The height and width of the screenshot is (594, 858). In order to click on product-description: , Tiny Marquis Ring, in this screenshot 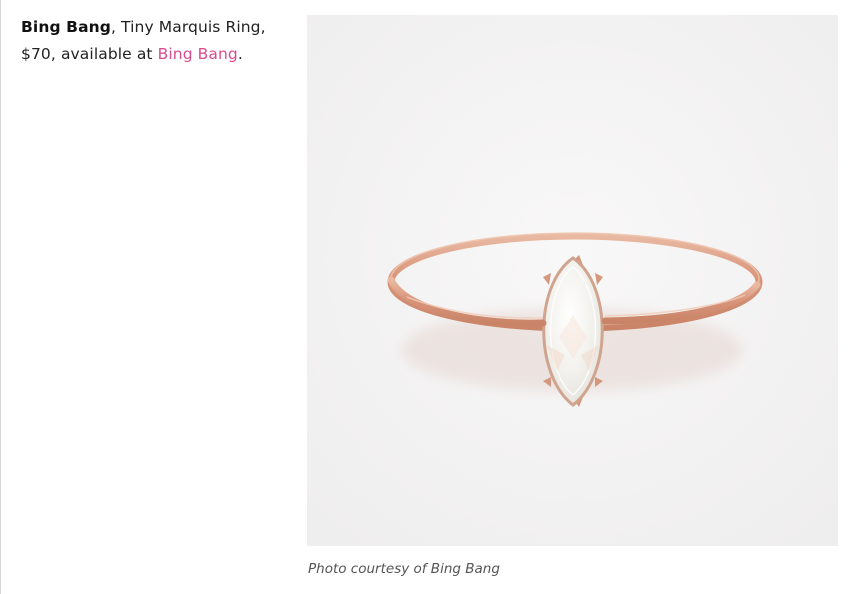, I will do `click(188, 27)`.